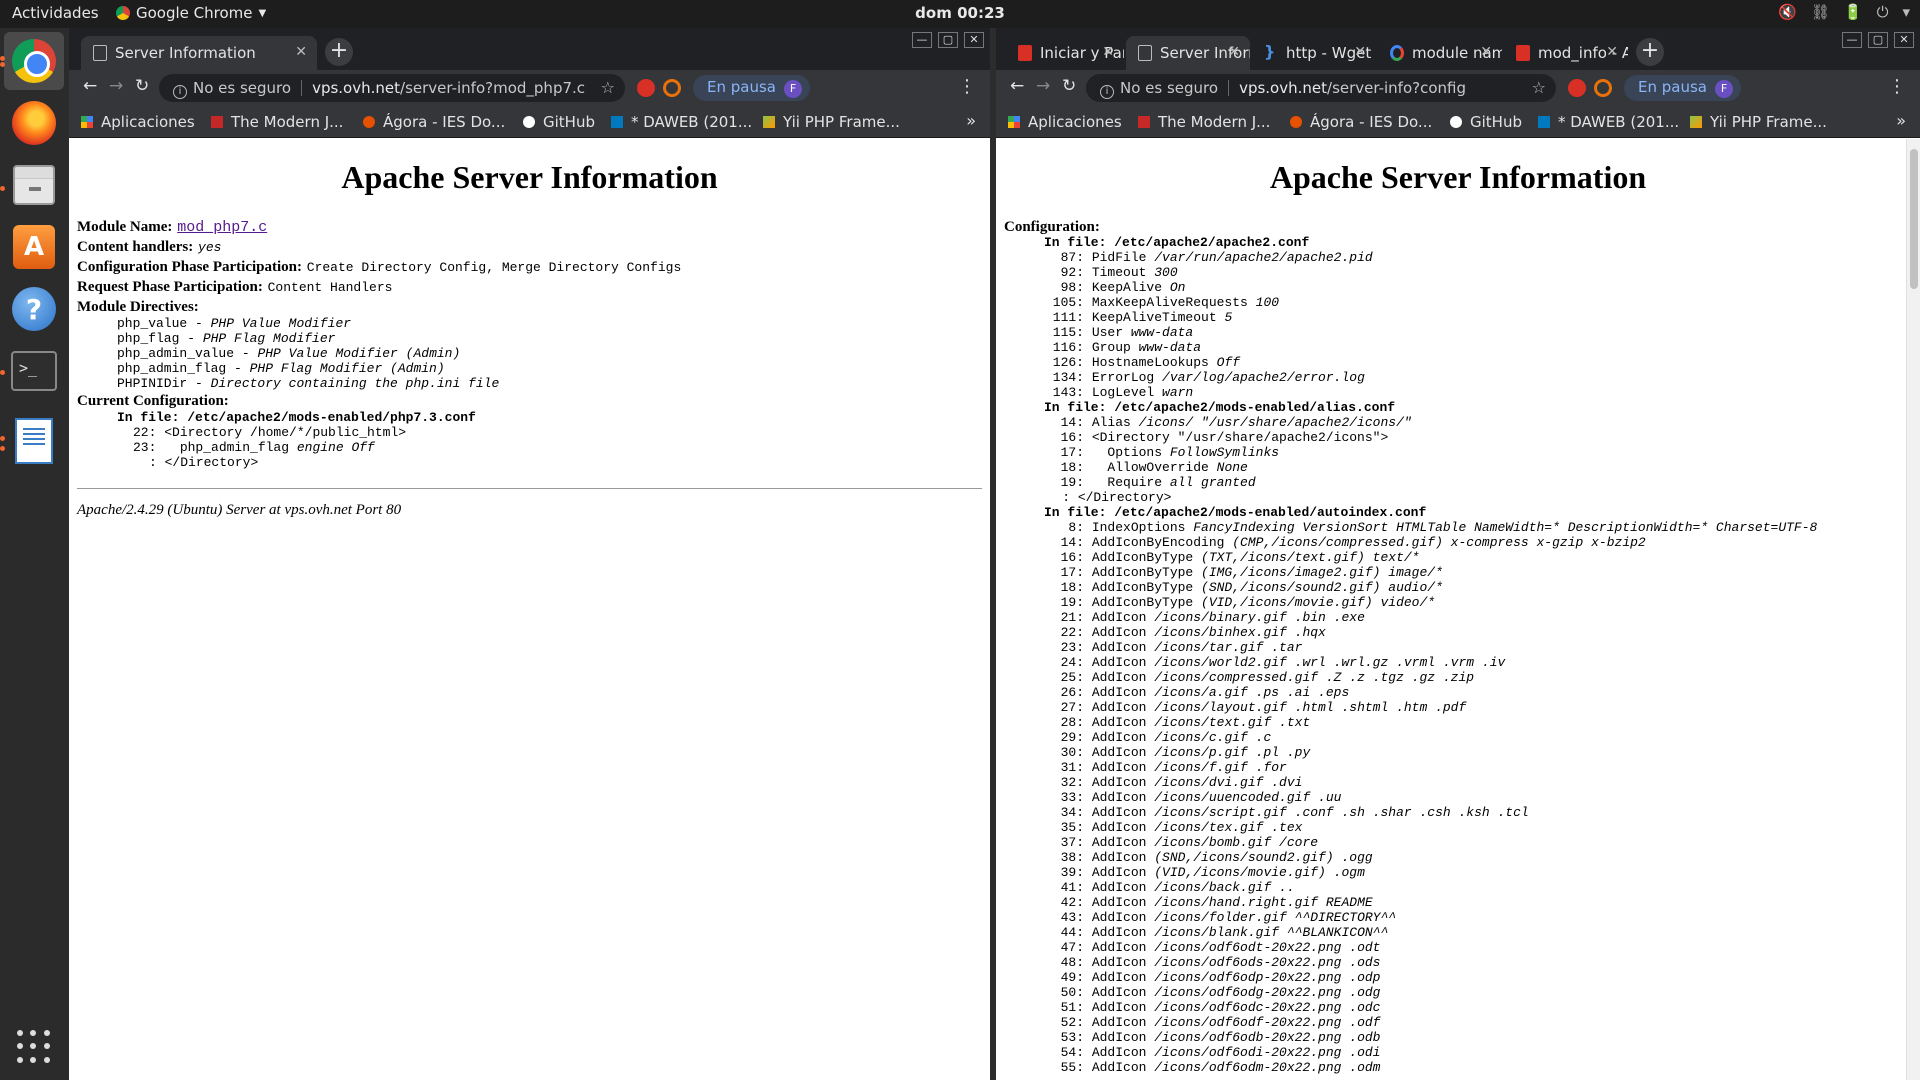 This screenshot has height=1080, width=1920. I want to click on battery-icon: 🔋, so click(1853, 12).